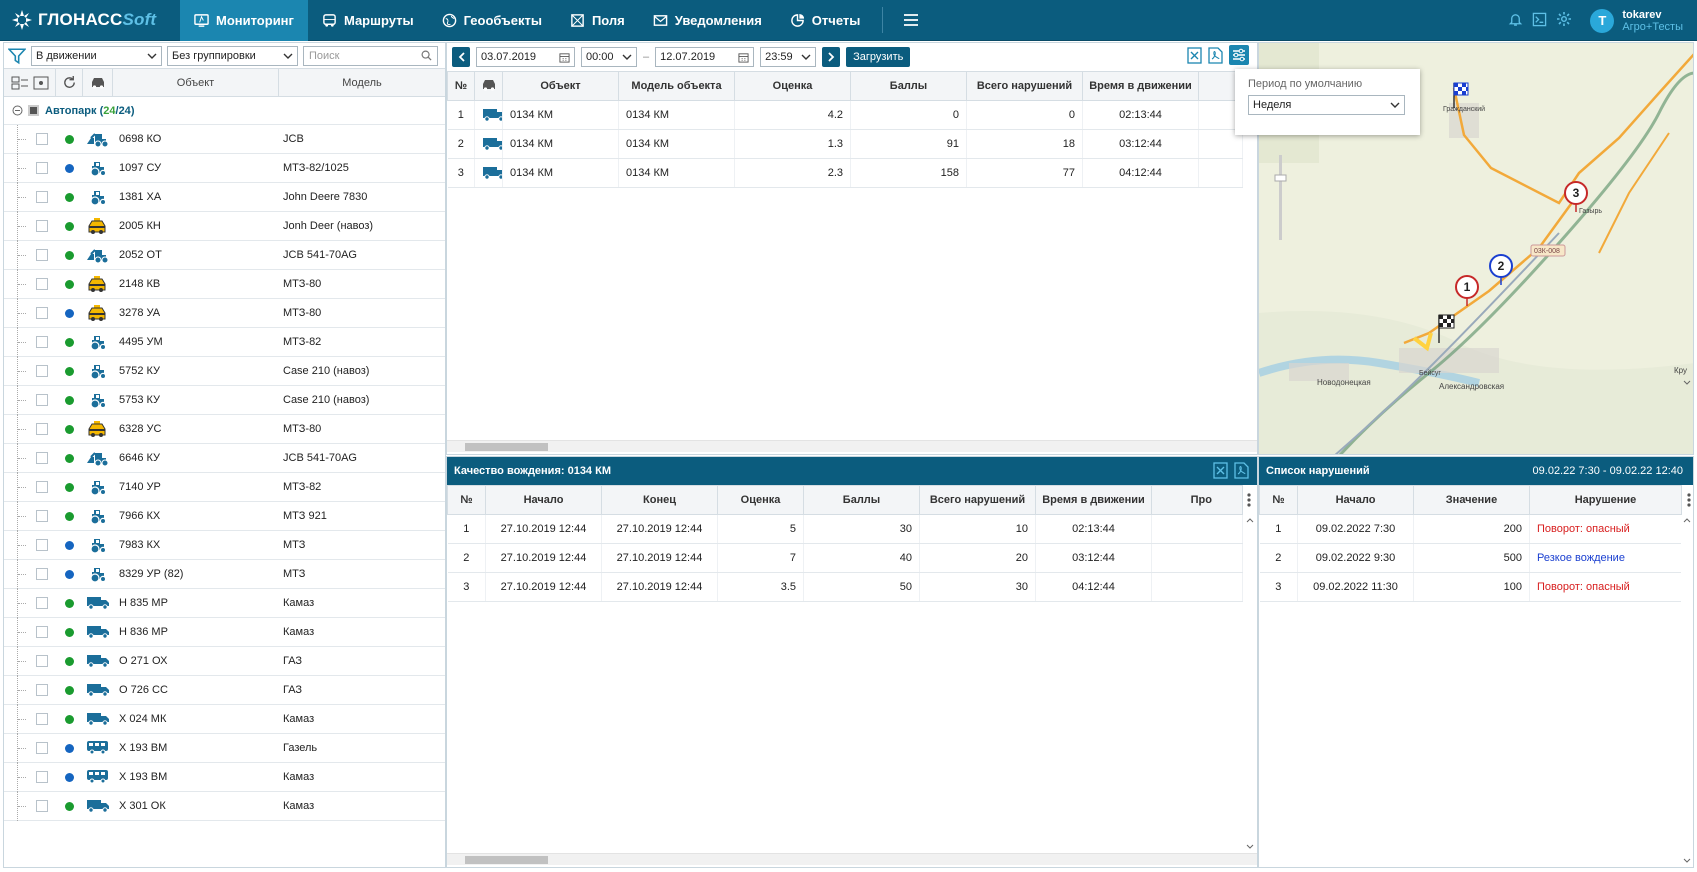  Describe the element at coordinates (224, 197) in the screenshot. I see `vehicle-row: 1381 ХА John Deere 7830` at that location.